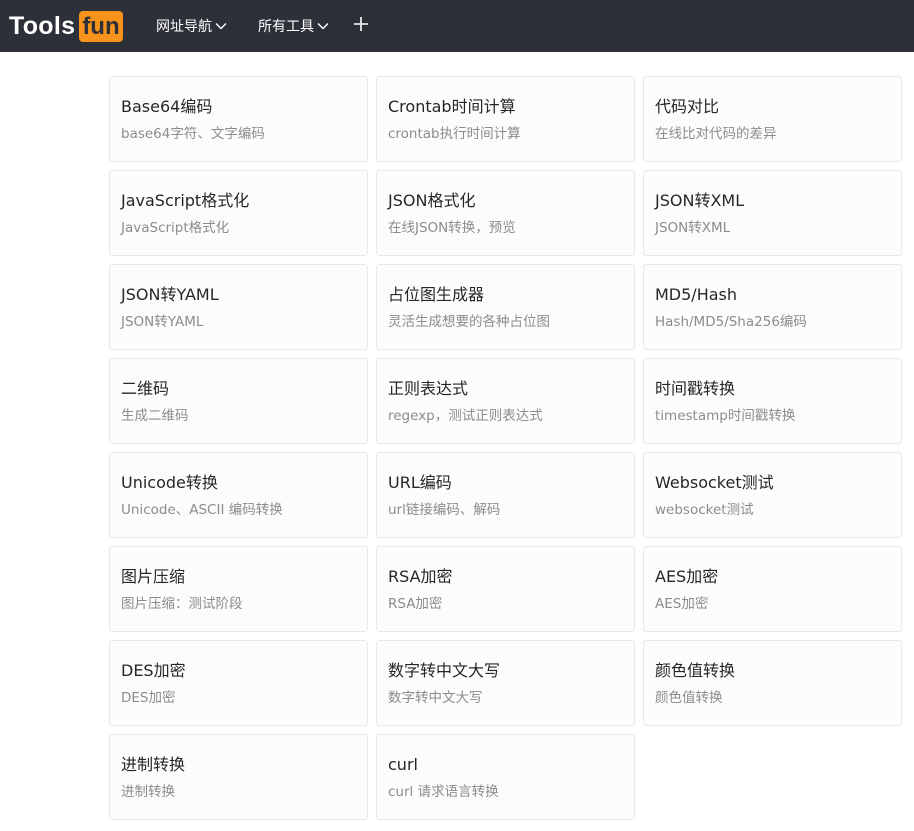 This screenshot has height=831, width=914. I want to click on tool-card-description: 颜色值转换, so click(689, 698).